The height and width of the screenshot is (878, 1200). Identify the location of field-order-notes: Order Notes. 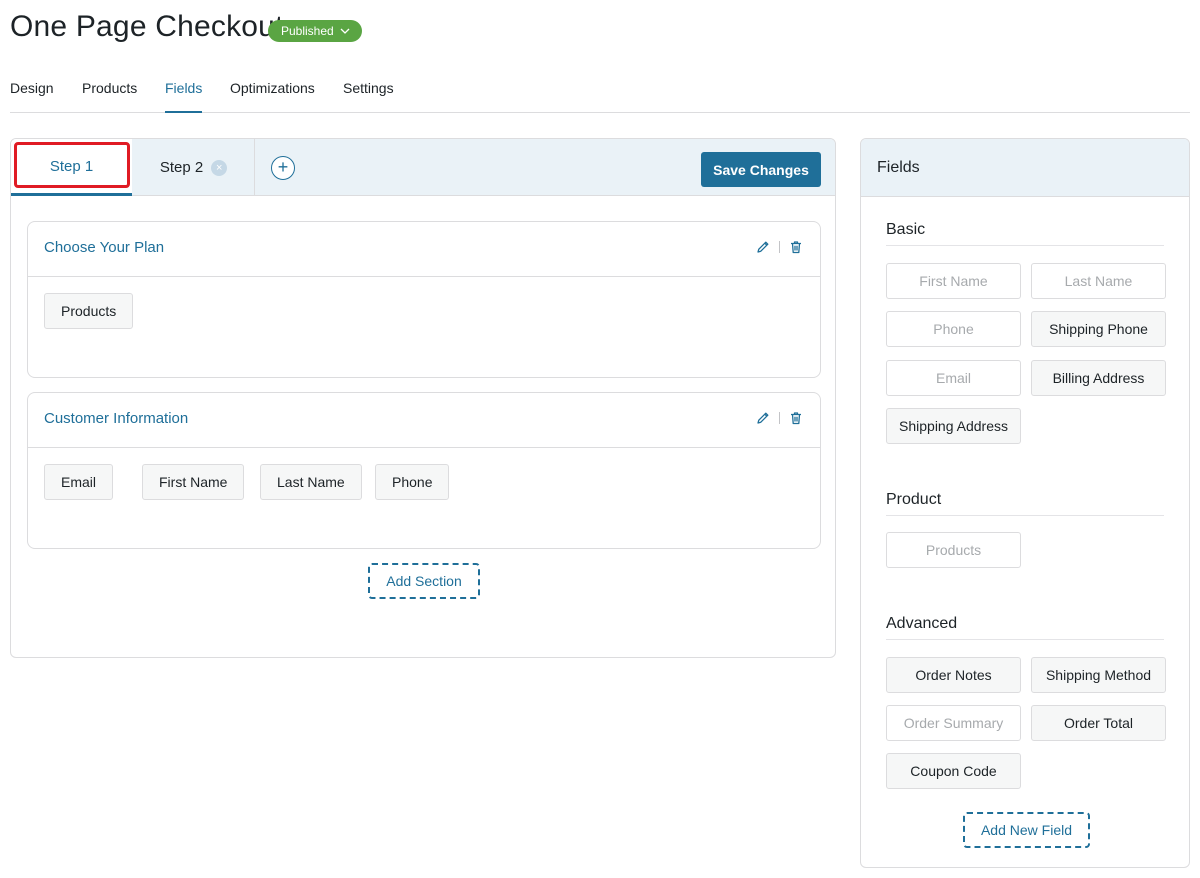
(953, 675).